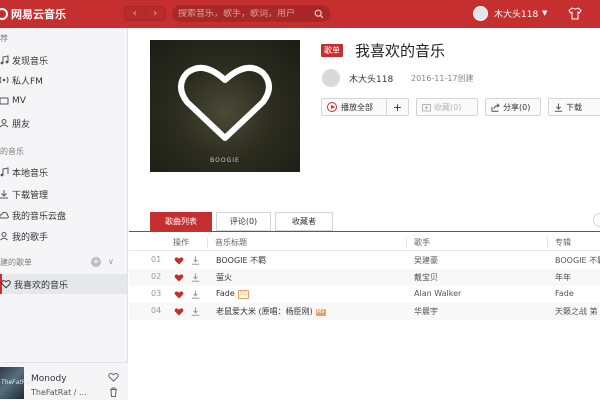 This screenshot has height=400, width=600. What do you see at coordinates (4, 123) in the screenshot?
I see `friends-icon` at bounding box center [4, 123].